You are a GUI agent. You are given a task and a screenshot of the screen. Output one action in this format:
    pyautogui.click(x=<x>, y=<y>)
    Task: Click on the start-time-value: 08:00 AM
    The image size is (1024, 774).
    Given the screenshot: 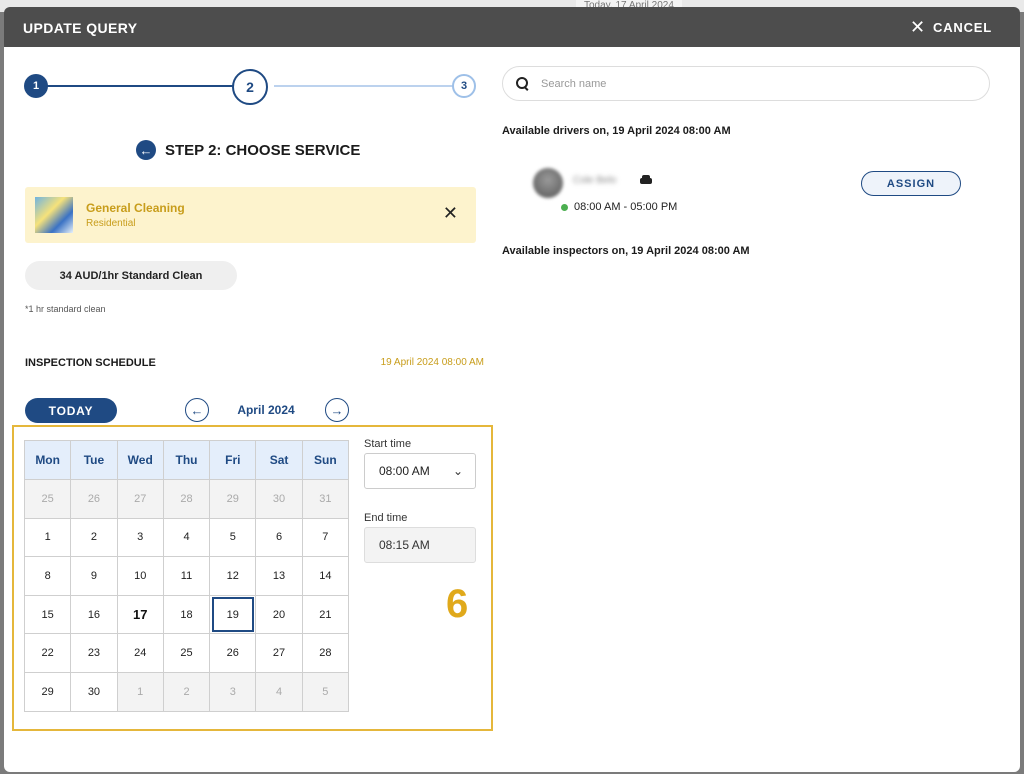 What is the action you would take?
    pyautogui.click(x=404, y=471)
    